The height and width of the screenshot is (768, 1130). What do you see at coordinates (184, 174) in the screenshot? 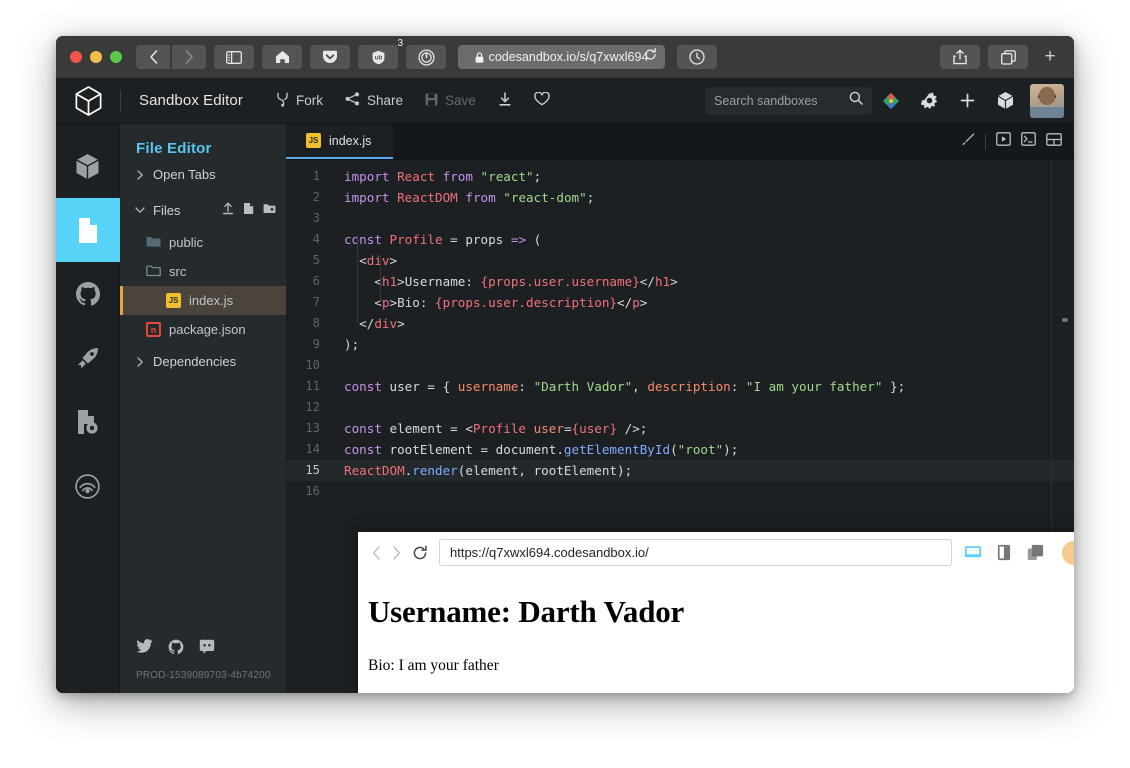
I see `open-tabs-label: Open Tabs` at bounding box center [184, 174].